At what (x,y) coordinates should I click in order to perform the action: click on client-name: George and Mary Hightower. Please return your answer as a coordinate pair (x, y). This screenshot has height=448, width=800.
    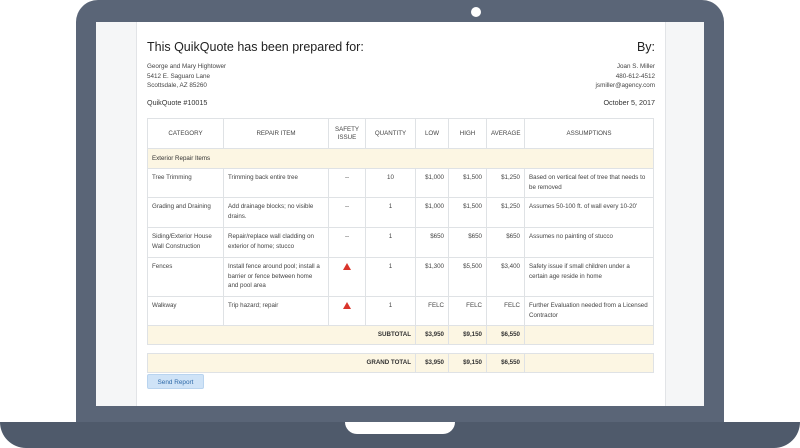
    Looking at the image, I should click on (187, 66).